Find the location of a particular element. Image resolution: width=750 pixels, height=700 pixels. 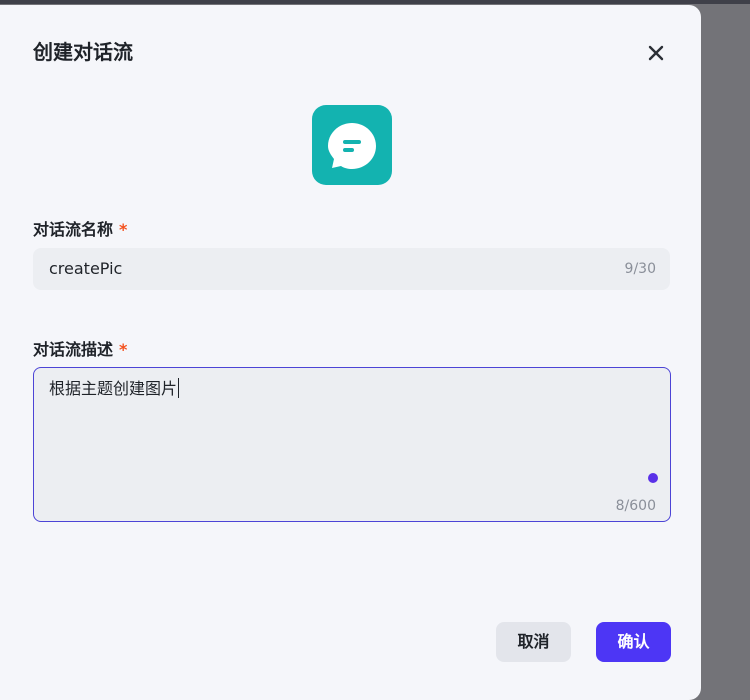

dialog-title: 创建对话流 is located at coordinates (83, 52).